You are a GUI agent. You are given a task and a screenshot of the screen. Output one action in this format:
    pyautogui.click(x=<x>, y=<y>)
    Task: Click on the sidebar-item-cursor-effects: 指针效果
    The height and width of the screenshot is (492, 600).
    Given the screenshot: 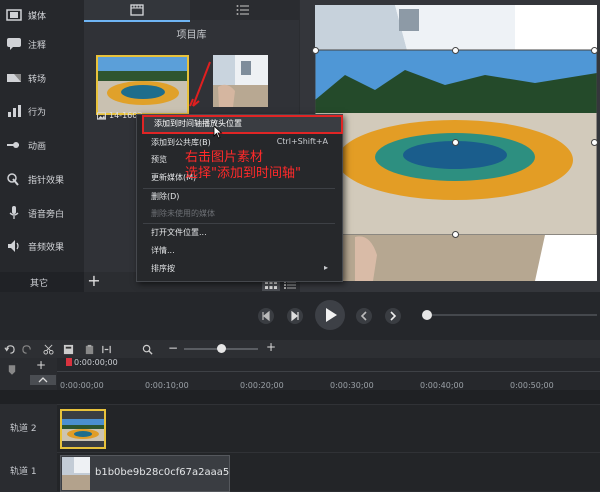 What is the action you would take?
    pyautogui.click(x=42, y=179)
    